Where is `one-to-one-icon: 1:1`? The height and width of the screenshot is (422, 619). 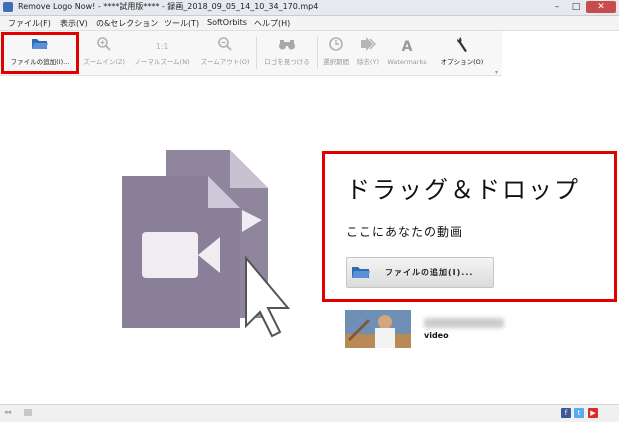 one-to-one-icon: 1:1 is located at coordinates (162, 46).